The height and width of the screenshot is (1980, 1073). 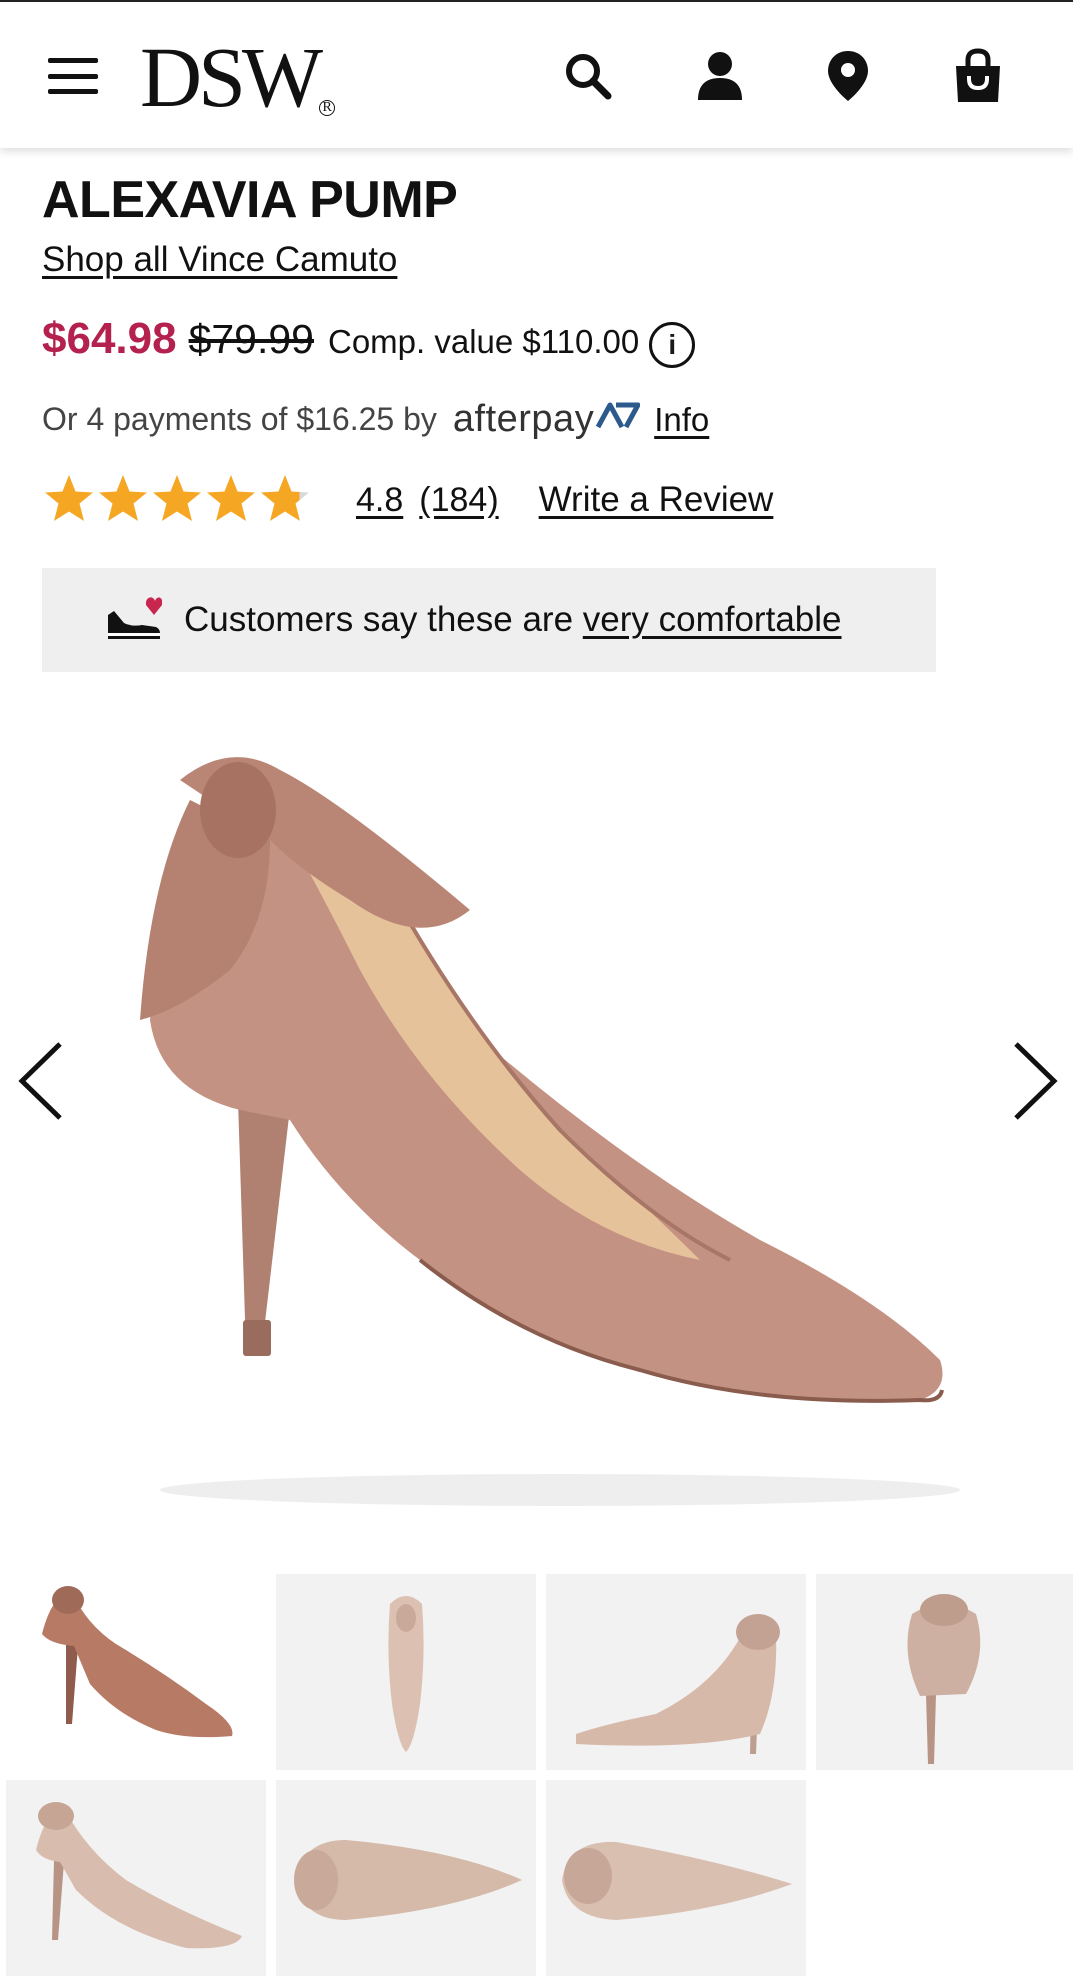 What do you see at coordinates (73, 76) in the screenshot?
I see `menu-icon` at bounding box center [73, 76].